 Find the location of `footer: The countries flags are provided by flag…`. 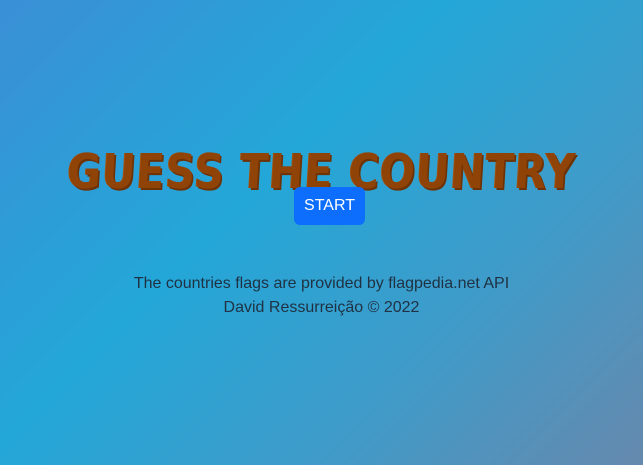

footer: The countries flags are provided by flag… is located at coordinates (321, 296).